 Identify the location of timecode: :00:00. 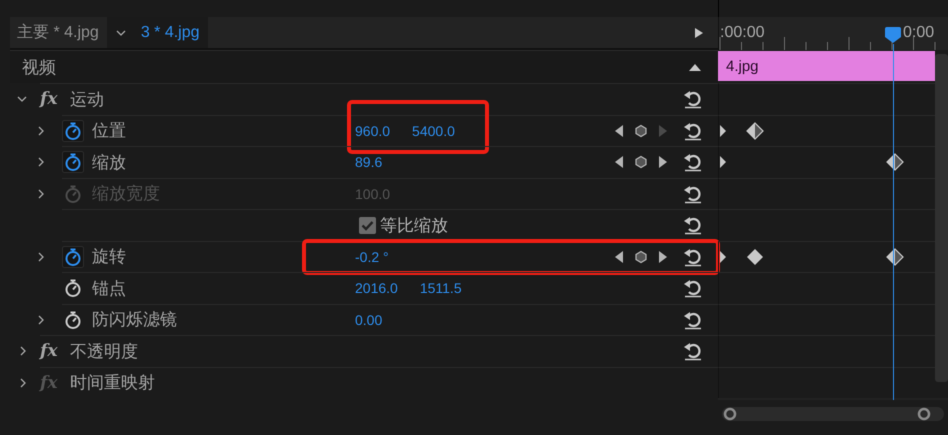
(742, 33).